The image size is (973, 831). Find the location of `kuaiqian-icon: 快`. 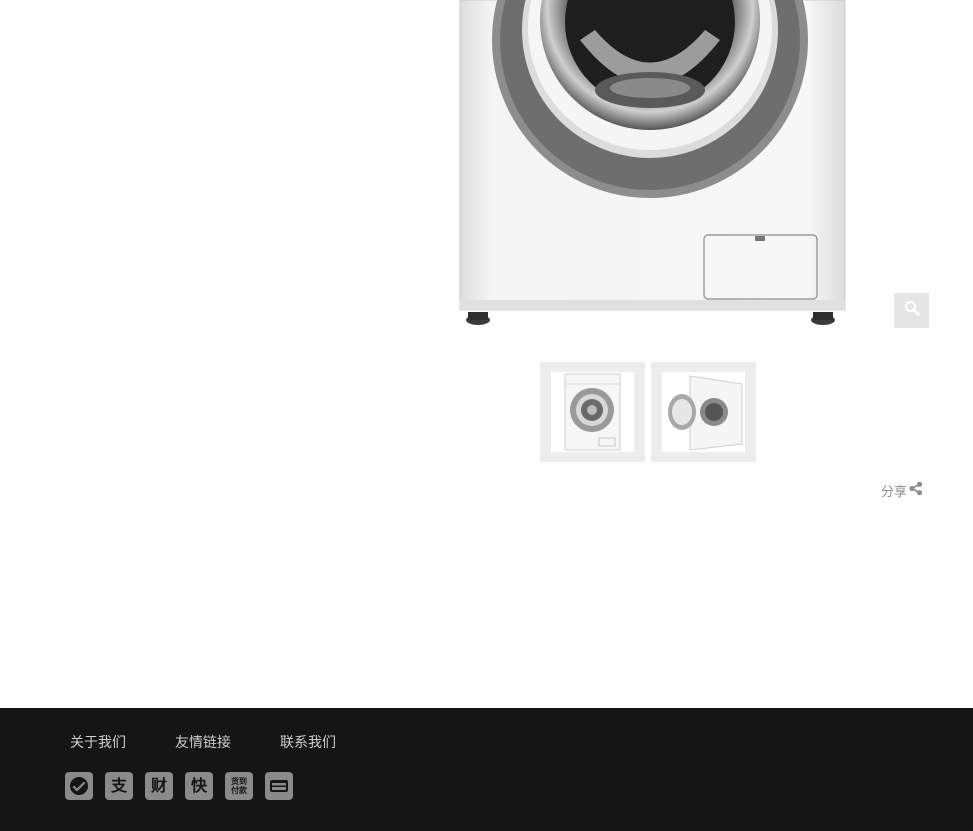

kuaiqian-icon: 快 is located at coordinates (199, 786).